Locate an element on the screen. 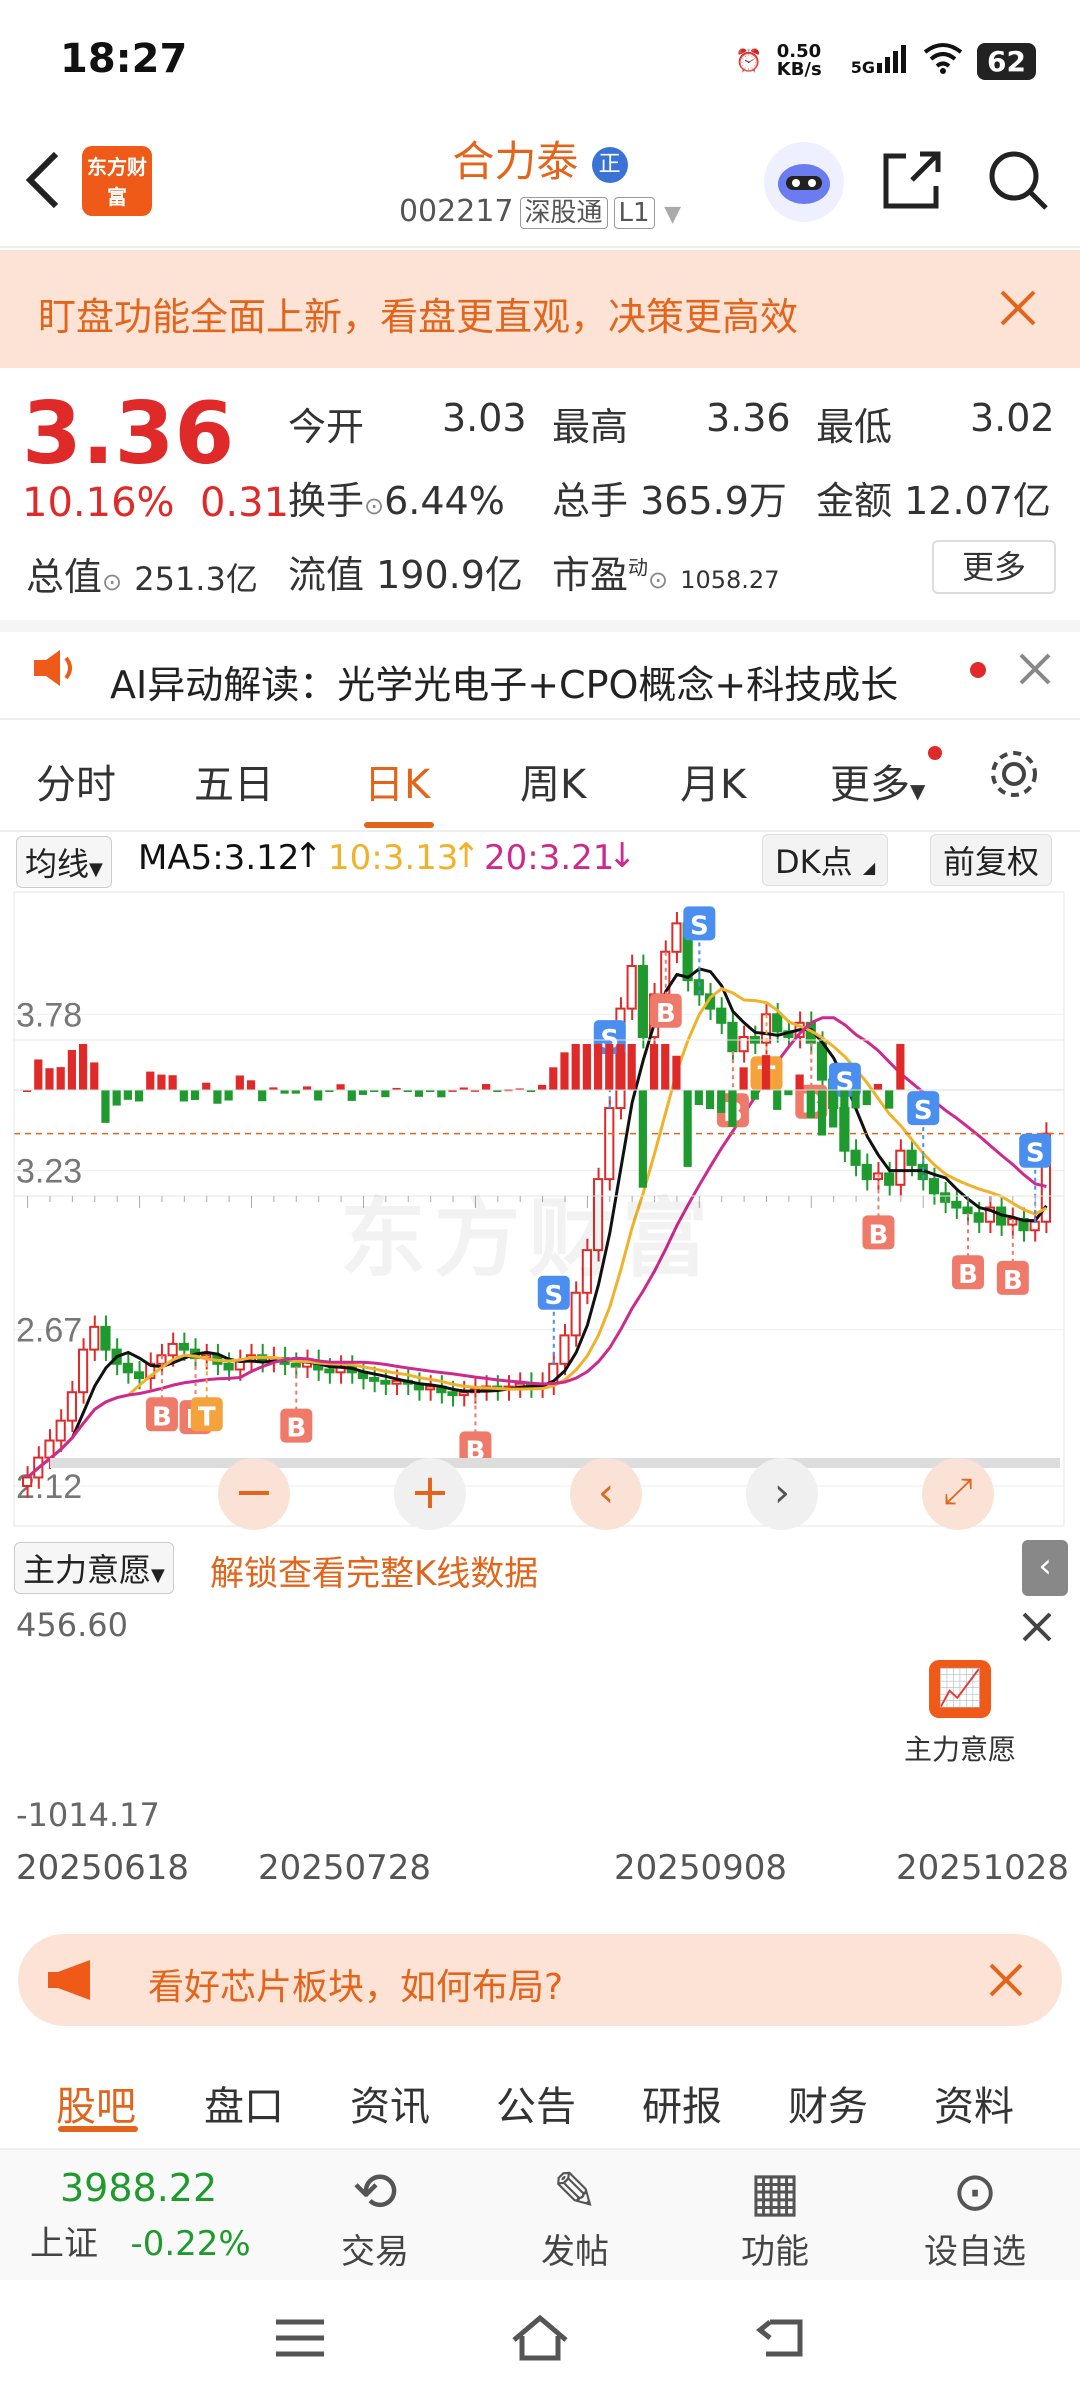 This screenshot has height=2408, width=1080. nav-post: ✎ 发帖 is located at coordinates (575, 2216).